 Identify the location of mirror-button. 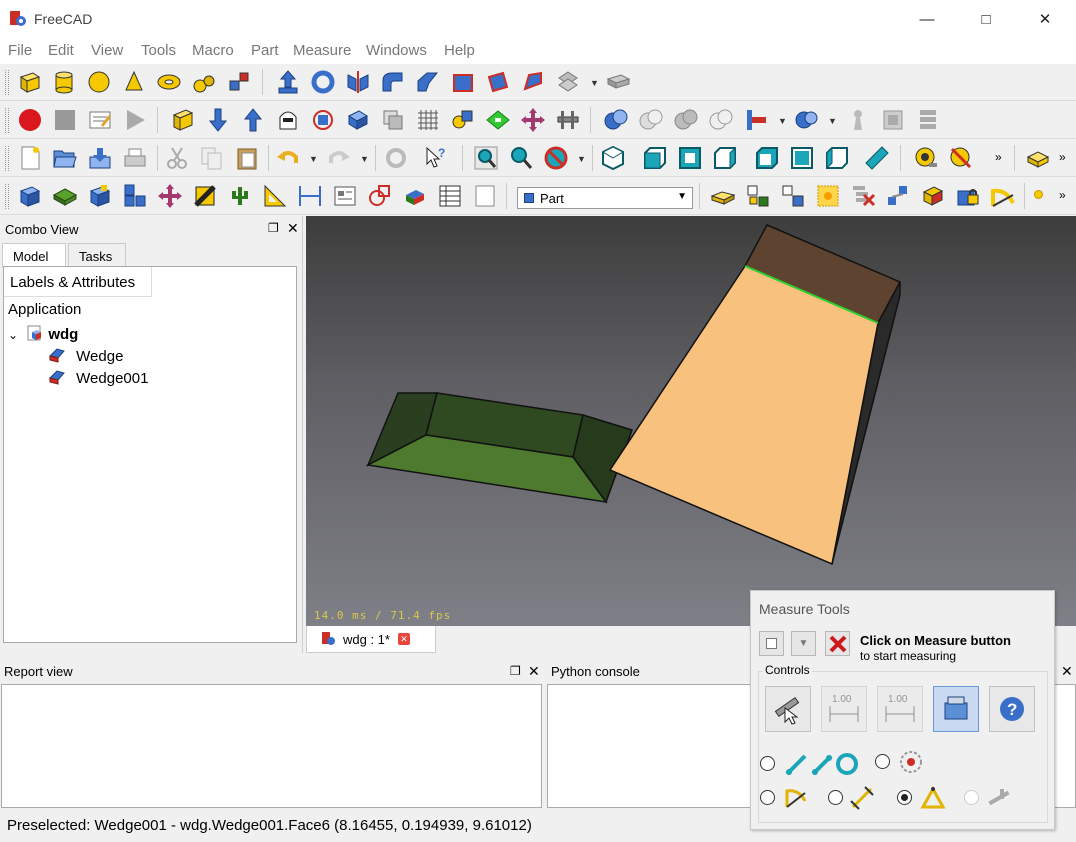
(358, 82).